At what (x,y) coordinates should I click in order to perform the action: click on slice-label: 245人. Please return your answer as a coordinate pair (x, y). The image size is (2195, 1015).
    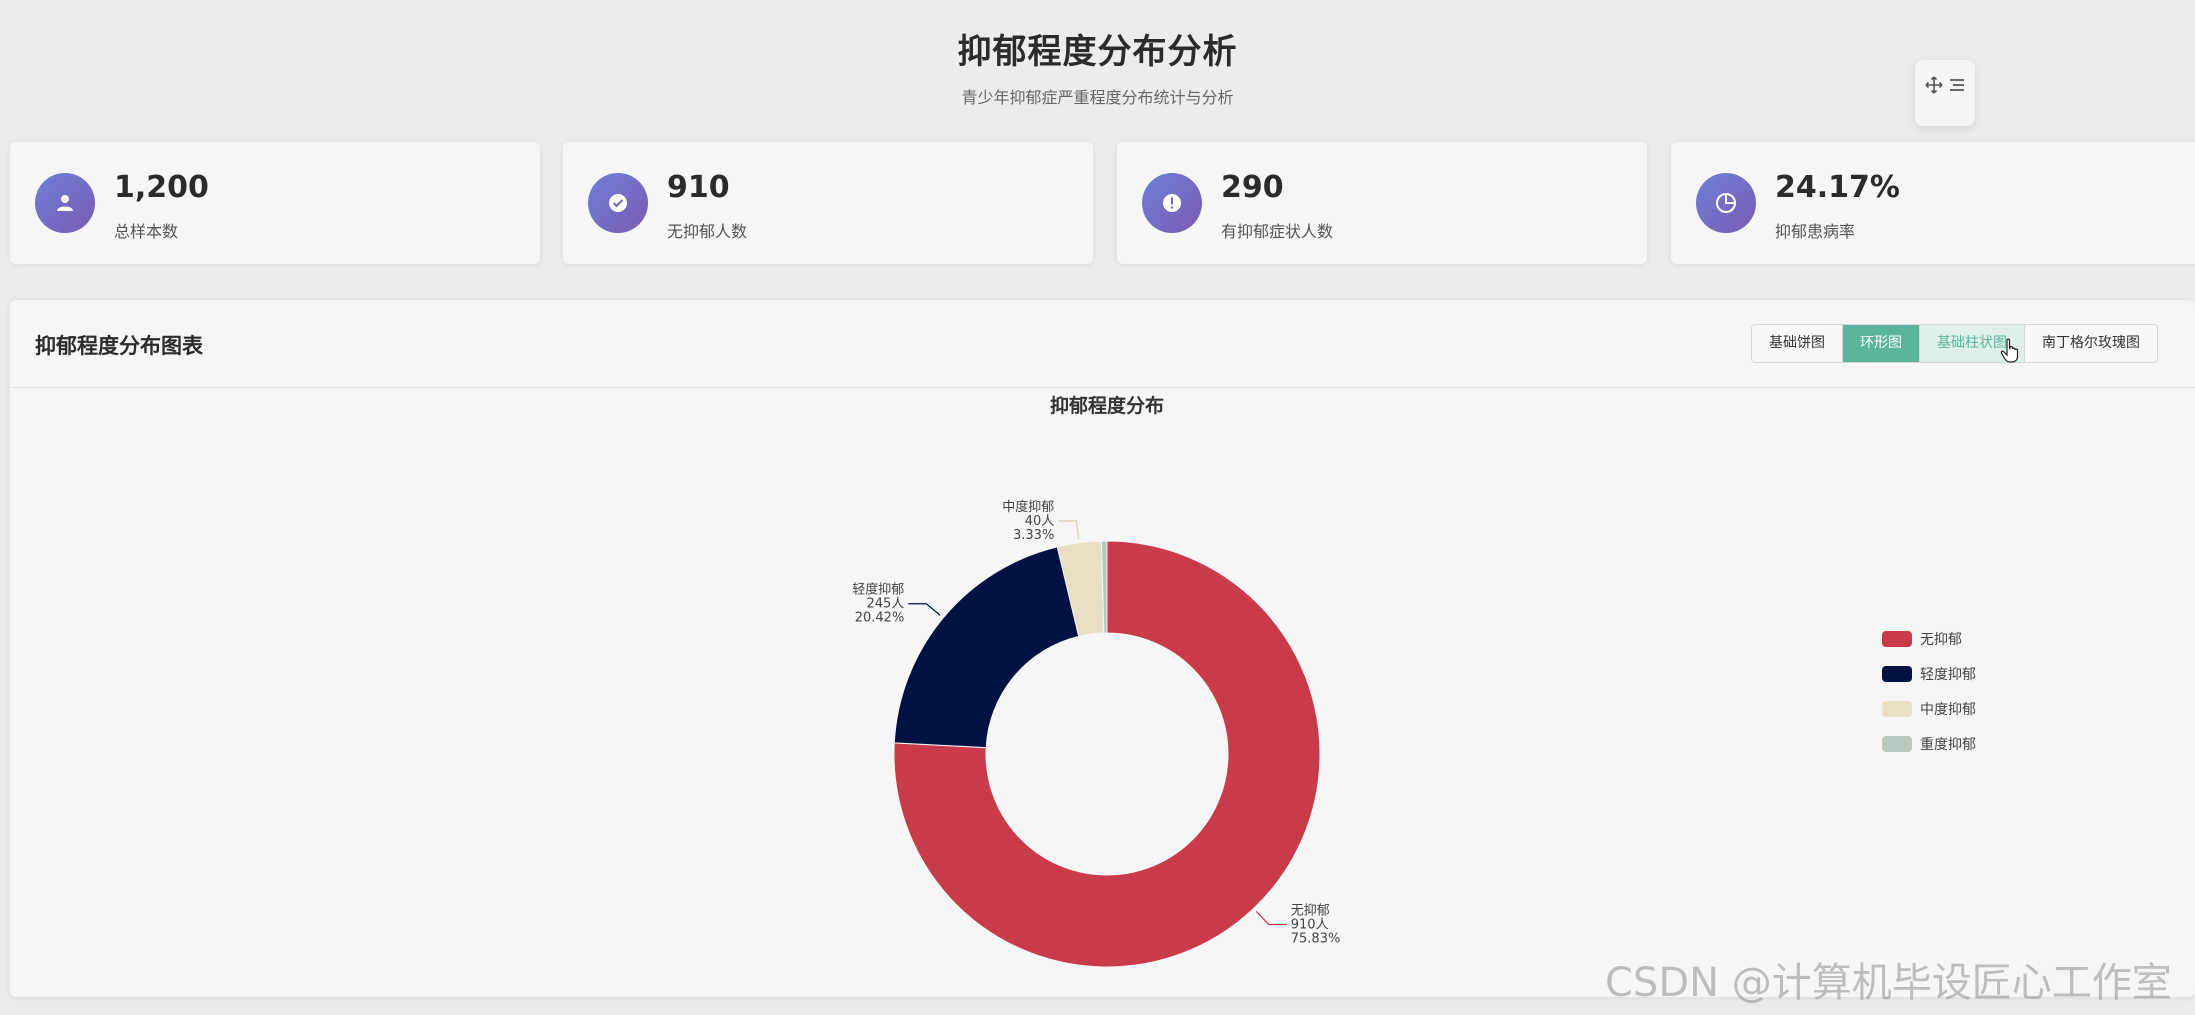
    Looking at the image, I should click on (885, 604).